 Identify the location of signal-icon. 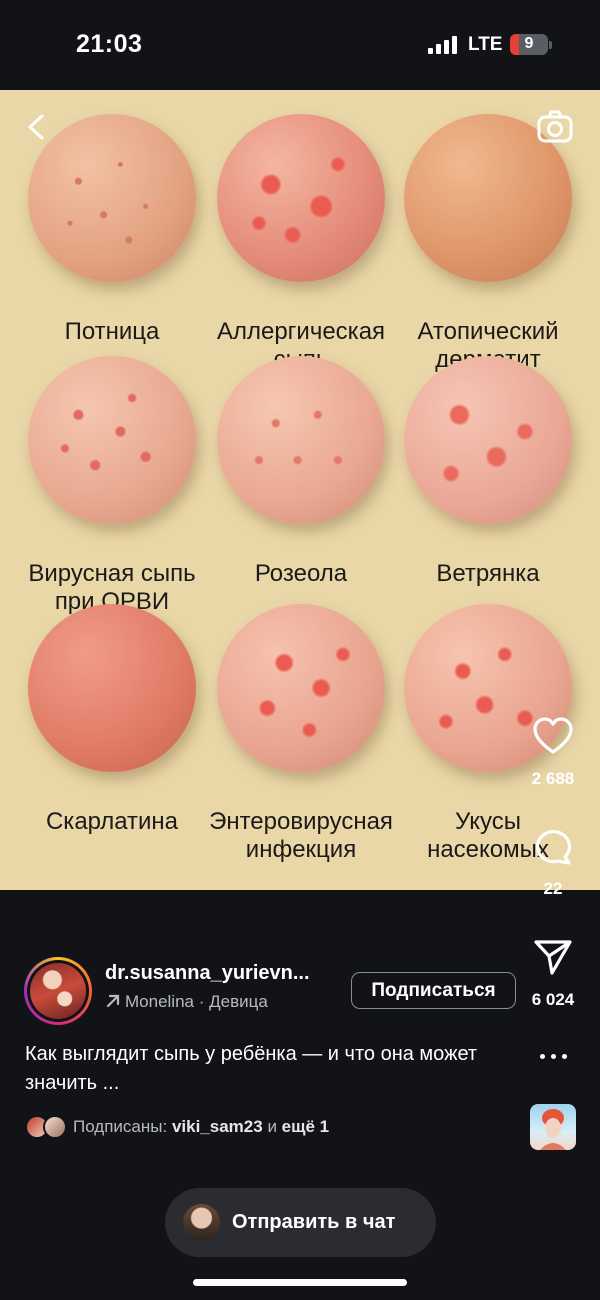
(443, 45).